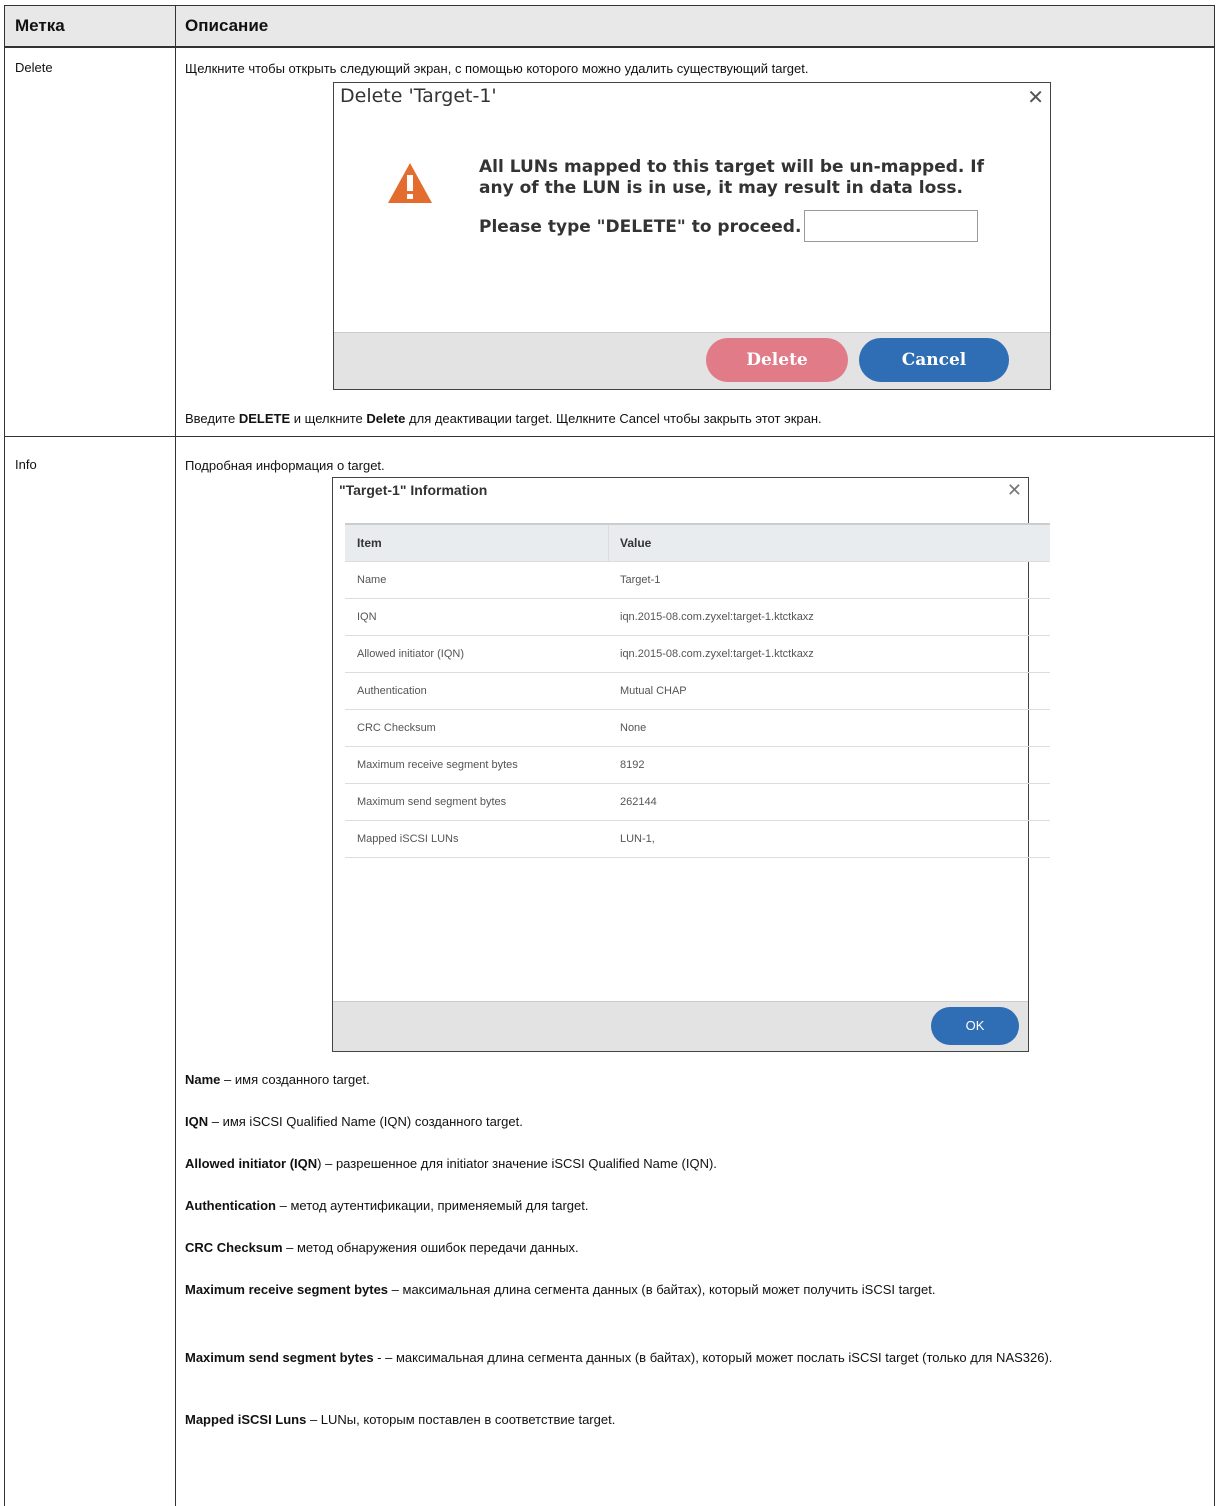 This screenshot has height=1506, width=1216. I want to click on row-label-delete: Delete, so click(34, 67).